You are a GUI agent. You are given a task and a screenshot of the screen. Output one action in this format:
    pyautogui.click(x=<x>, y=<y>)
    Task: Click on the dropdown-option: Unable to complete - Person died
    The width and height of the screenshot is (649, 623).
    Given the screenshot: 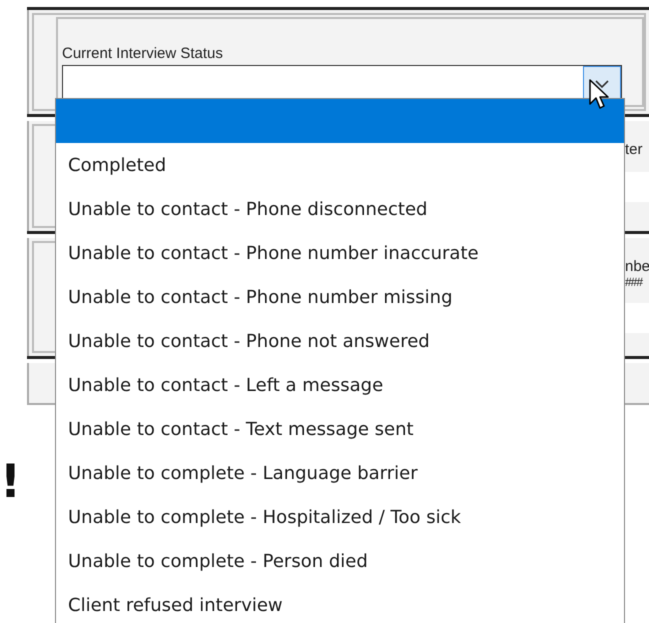 What is the action you would take?
    pyautogui.click(x=340, y=561)
    